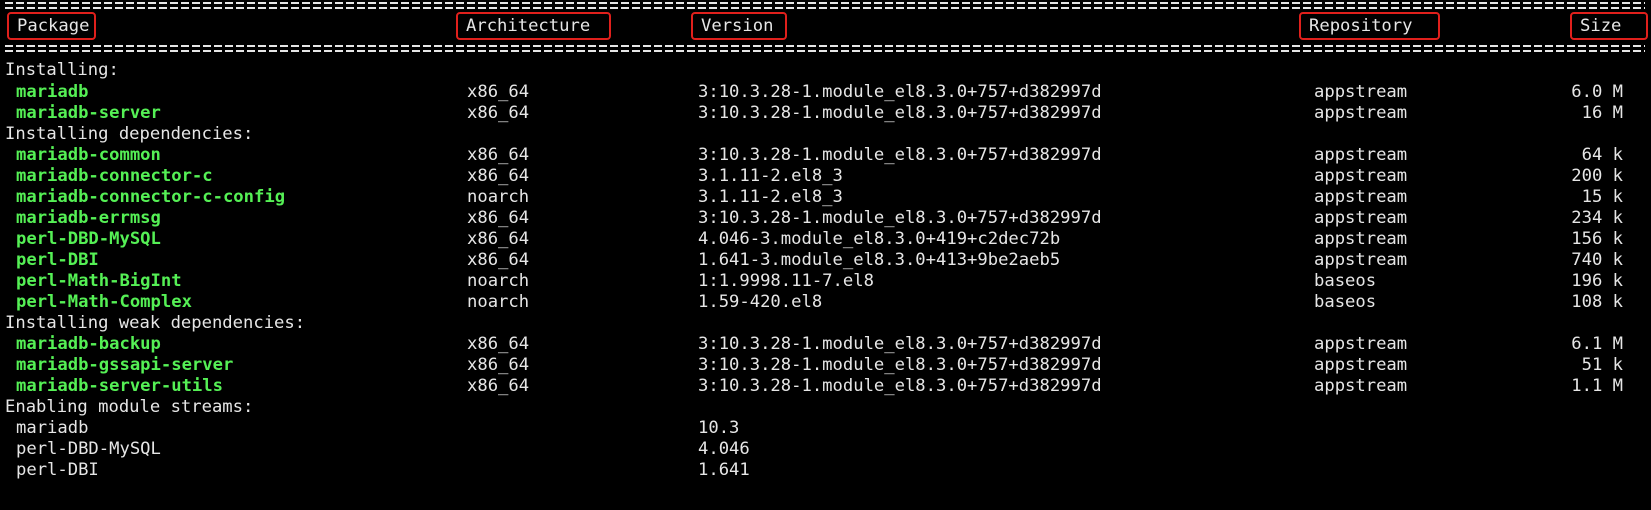 This screenshot has height=510, width=1651. I want to click on package-name: mariadb-gssapi-server, so click(125, 365).